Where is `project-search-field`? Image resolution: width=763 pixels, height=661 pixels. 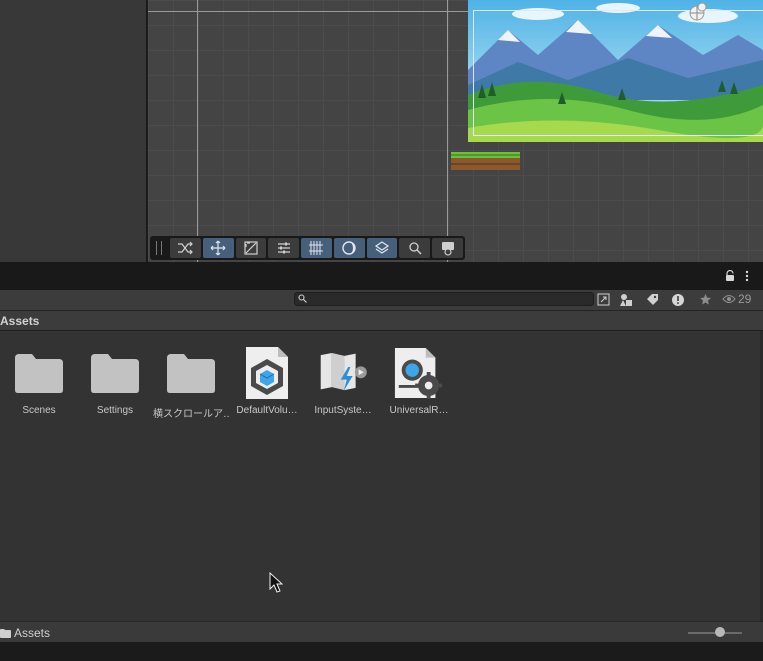 project-search-field is located at coordinates (444, 299).